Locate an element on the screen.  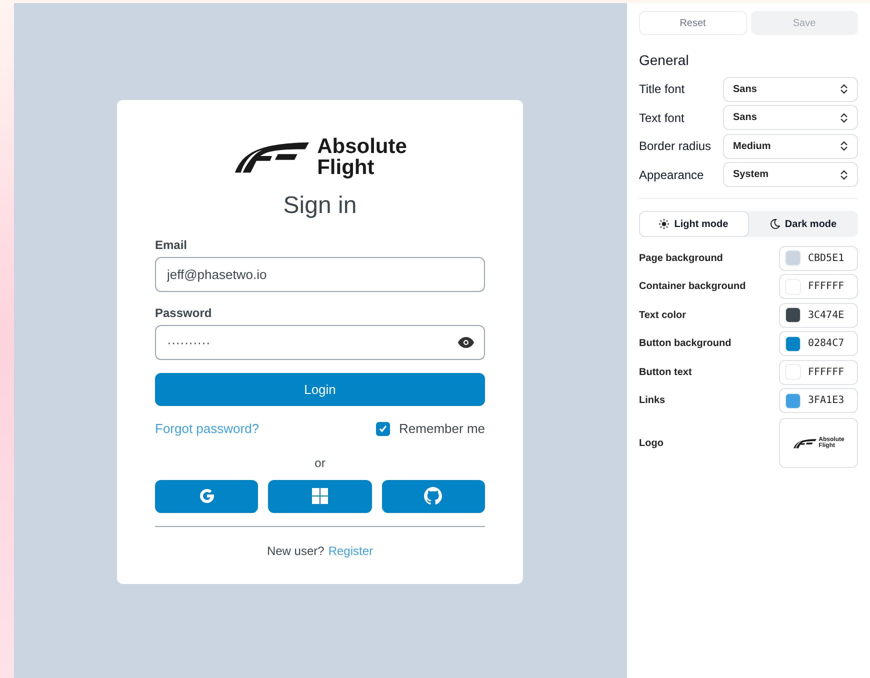
password-field: ·········· is located at coordinates (320, 342).